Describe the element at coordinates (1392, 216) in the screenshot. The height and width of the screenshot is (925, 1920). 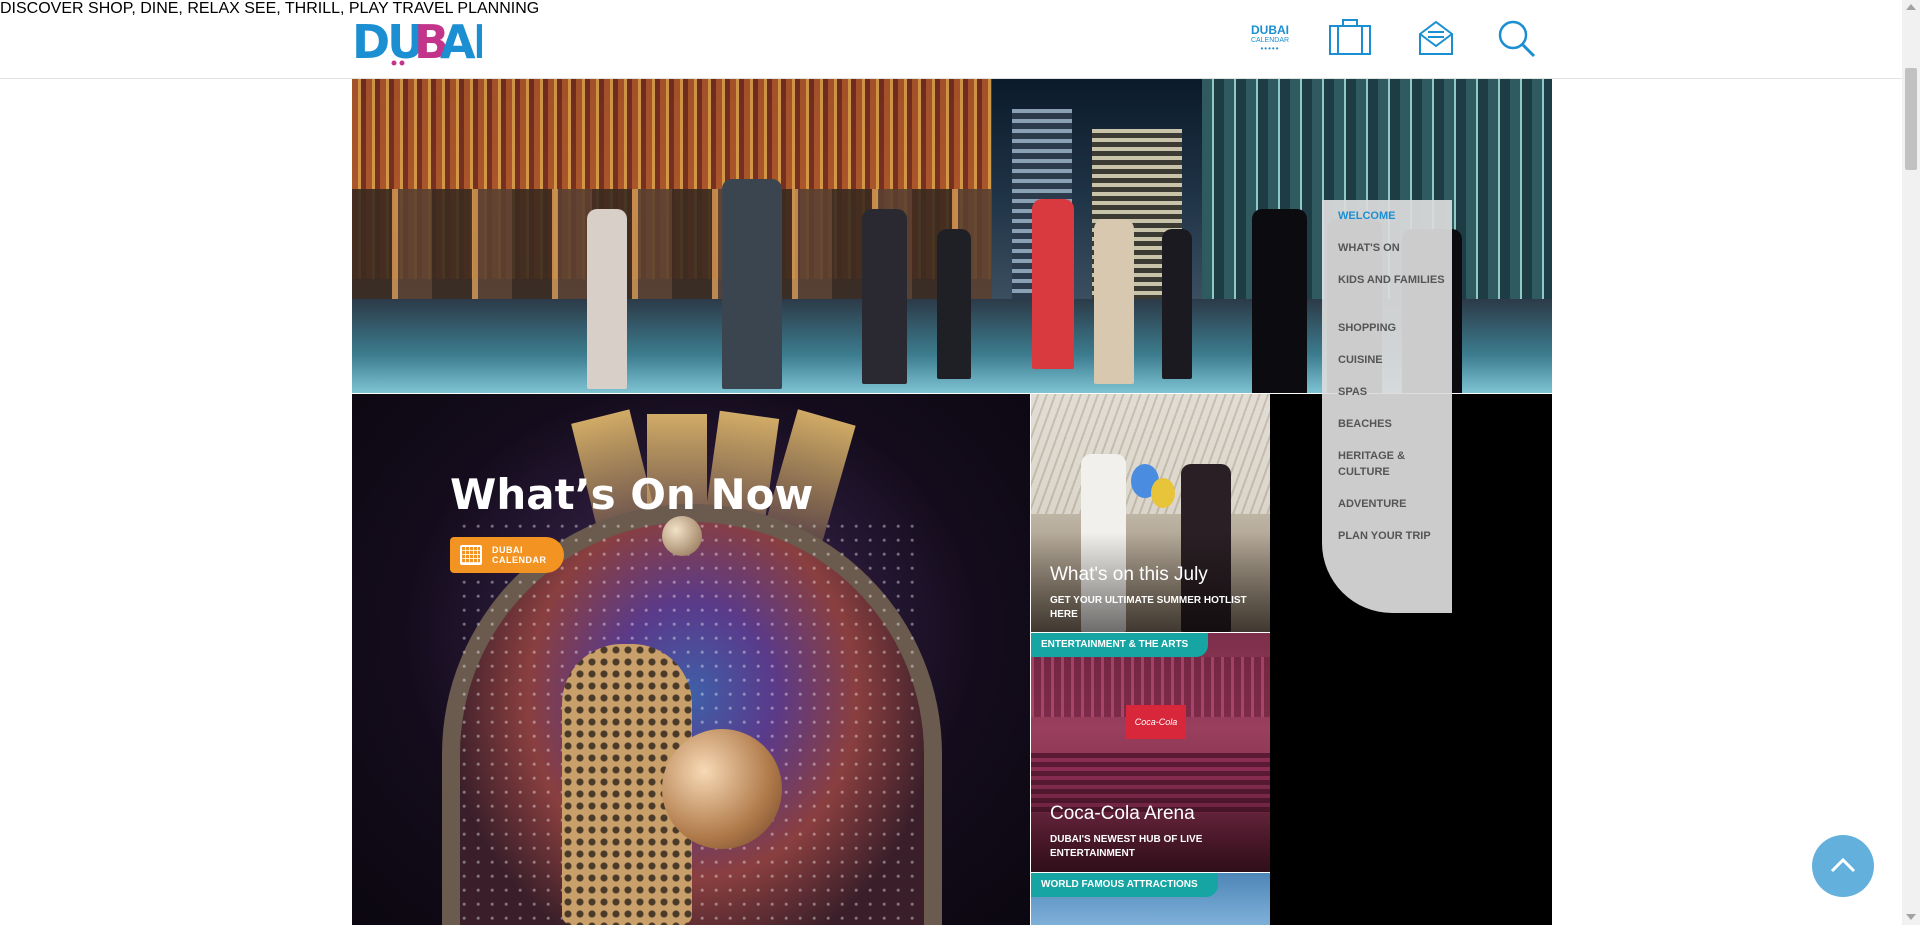
I see `anchor-welcome: WELCOME` at that location.